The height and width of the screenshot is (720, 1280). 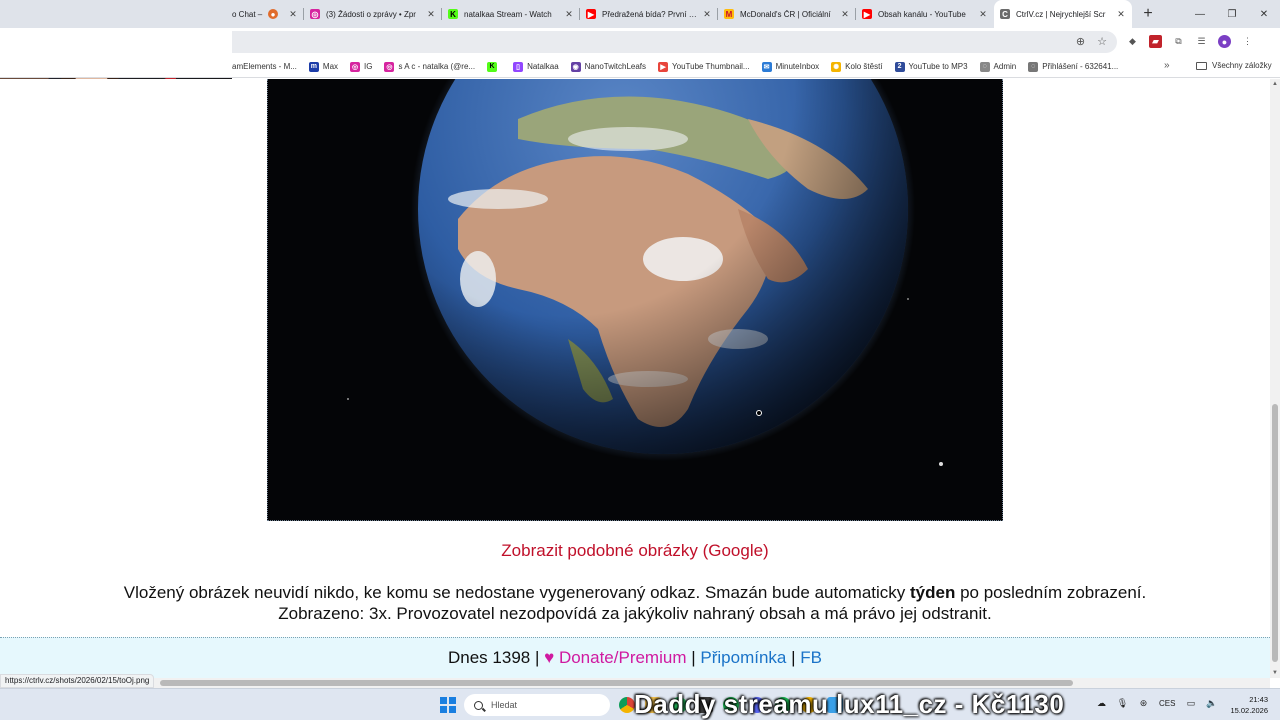 What do you see at coordinates (627, 705) in the screenshot?
I see `chrome-icon` at bounding box center [627, 705].